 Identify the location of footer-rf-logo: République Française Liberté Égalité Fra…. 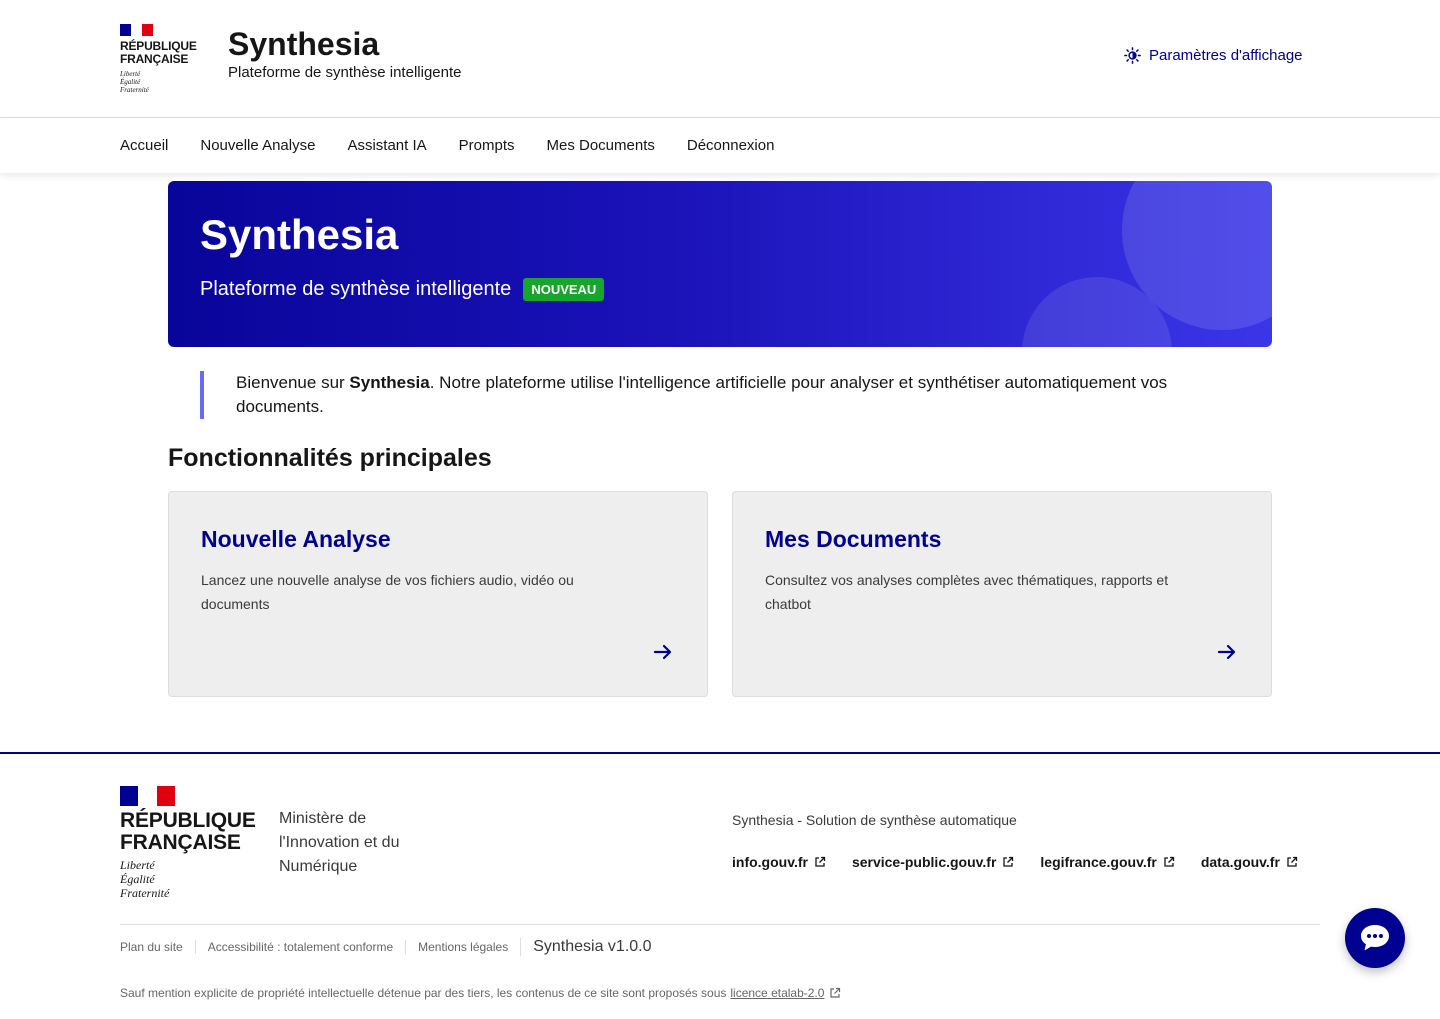
(188, 843).